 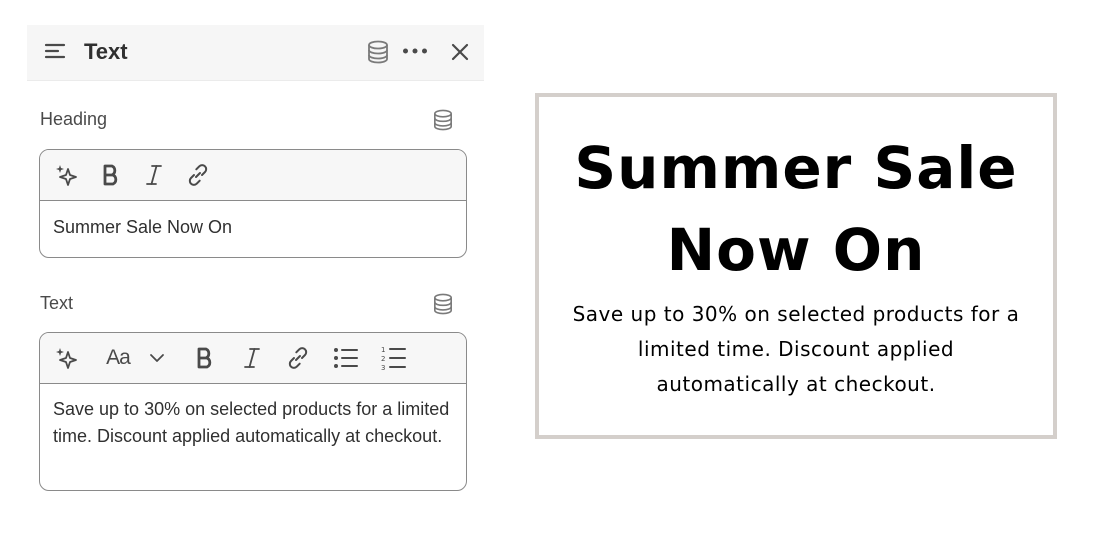 What do you see at coordinates (255, 53) in the screenshot?
I see `panel-header: Text` at bounding box center [255, 53].